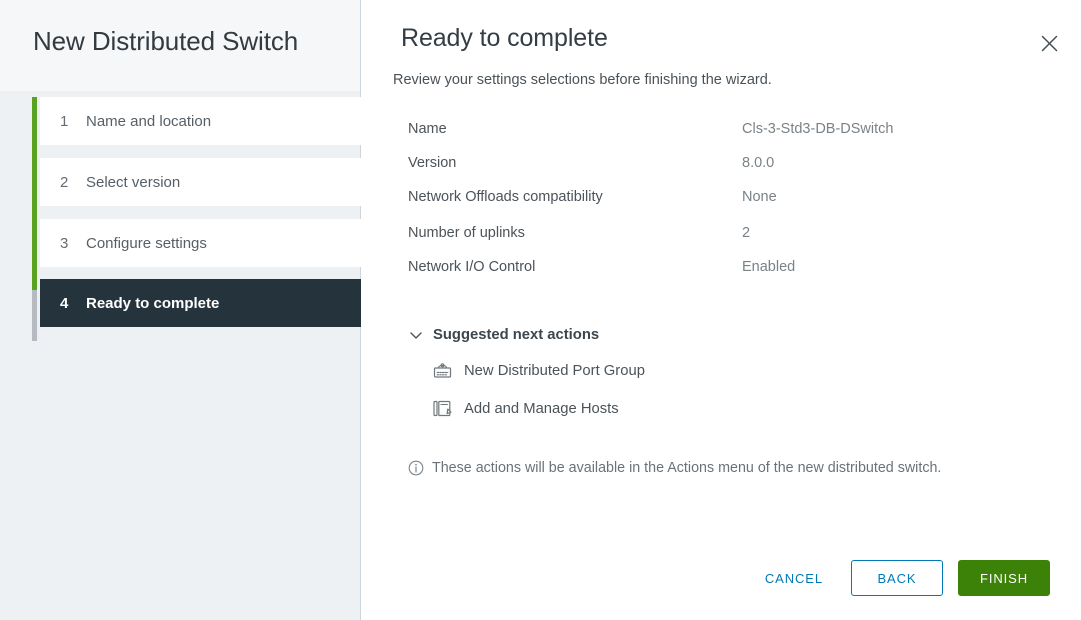 This screenshot has height=620, width=1081. I want to click on sidebar-step-select-version: 2 Select version, so click(200, 182).